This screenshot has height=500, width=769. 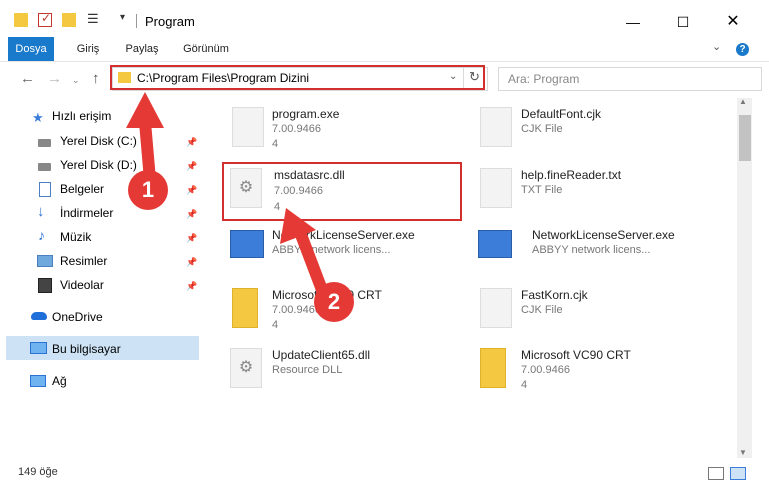 I want to click on step-1-badge: 1, so click(x=148, y=190).